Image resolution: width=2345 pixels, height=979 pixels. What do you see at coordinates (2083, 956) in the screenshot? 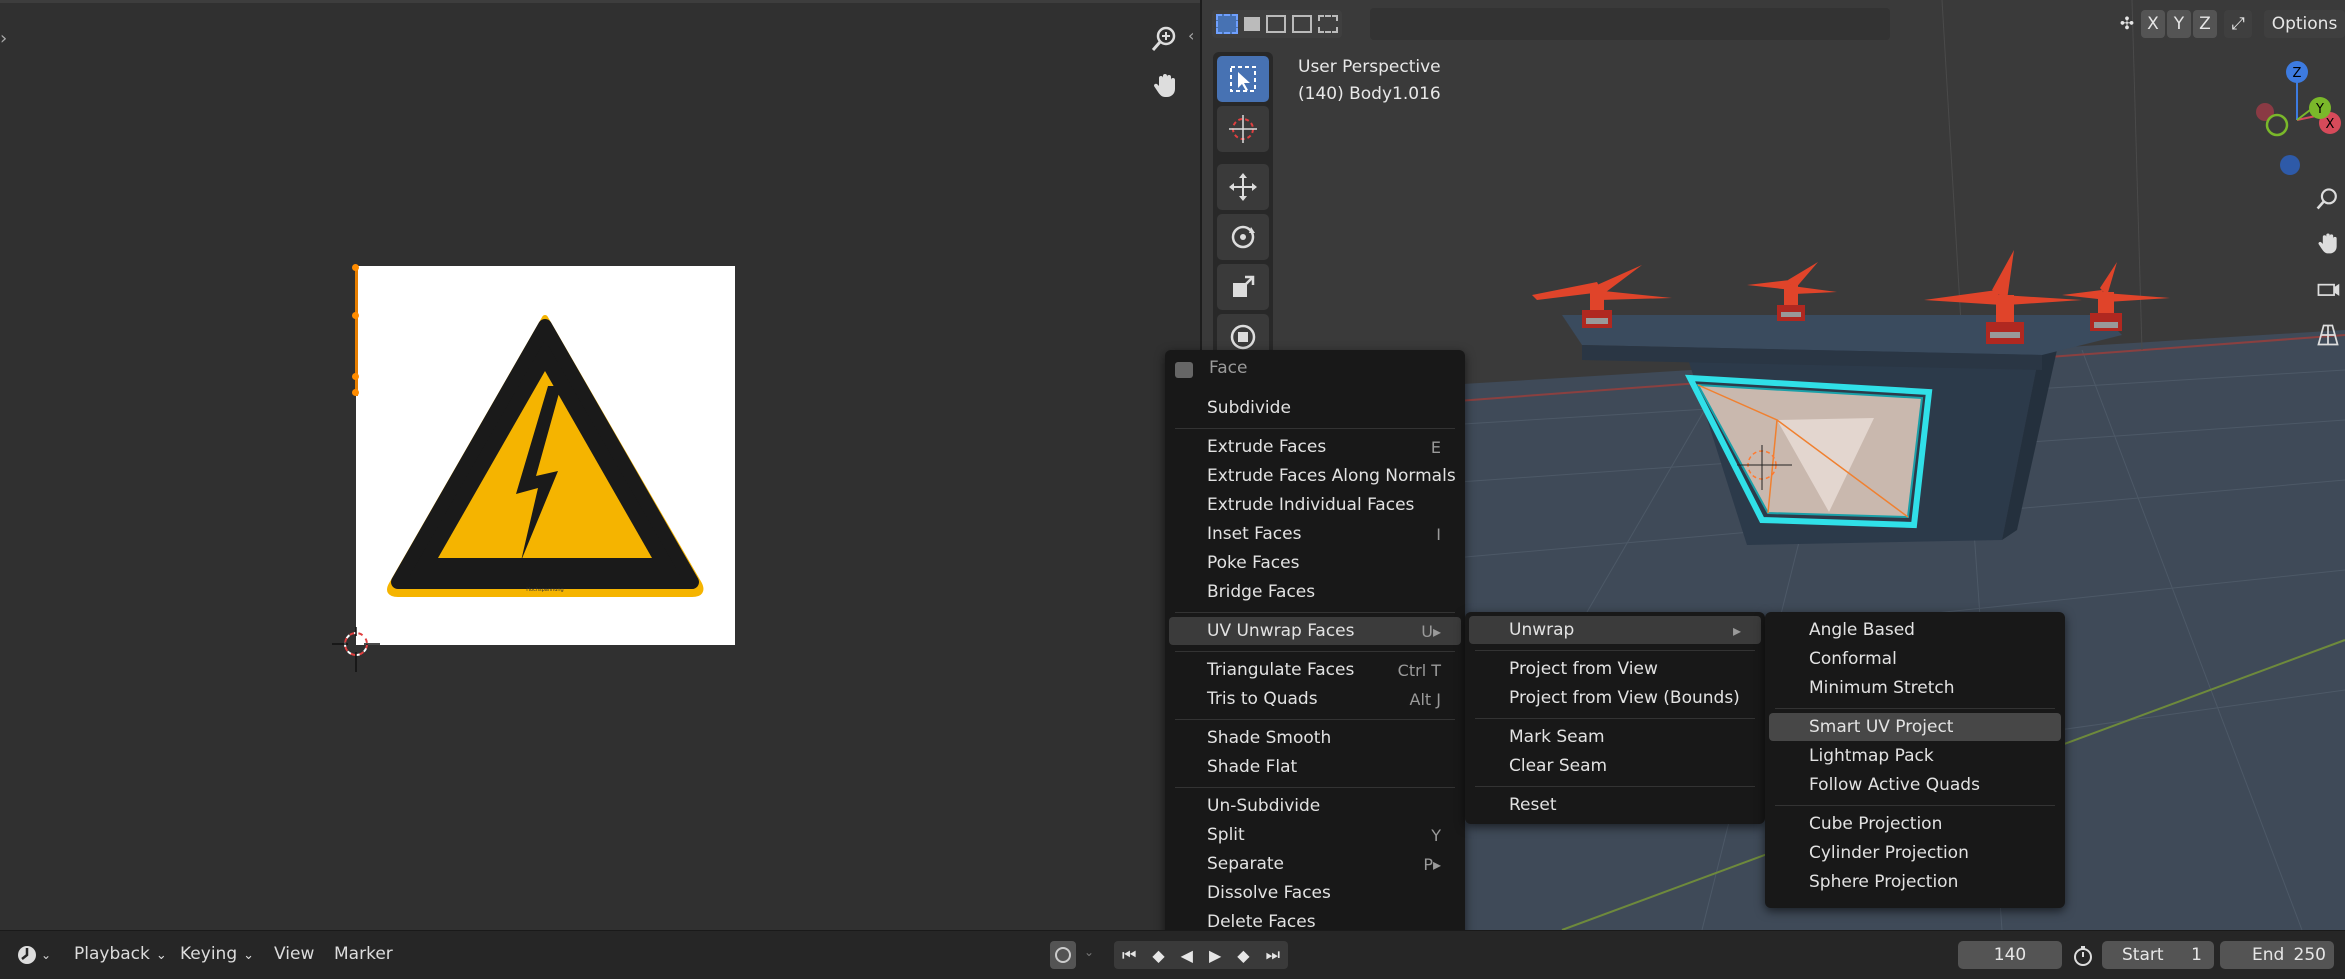
I see `stopwatch-icon` at bounding box center [2083, 956].